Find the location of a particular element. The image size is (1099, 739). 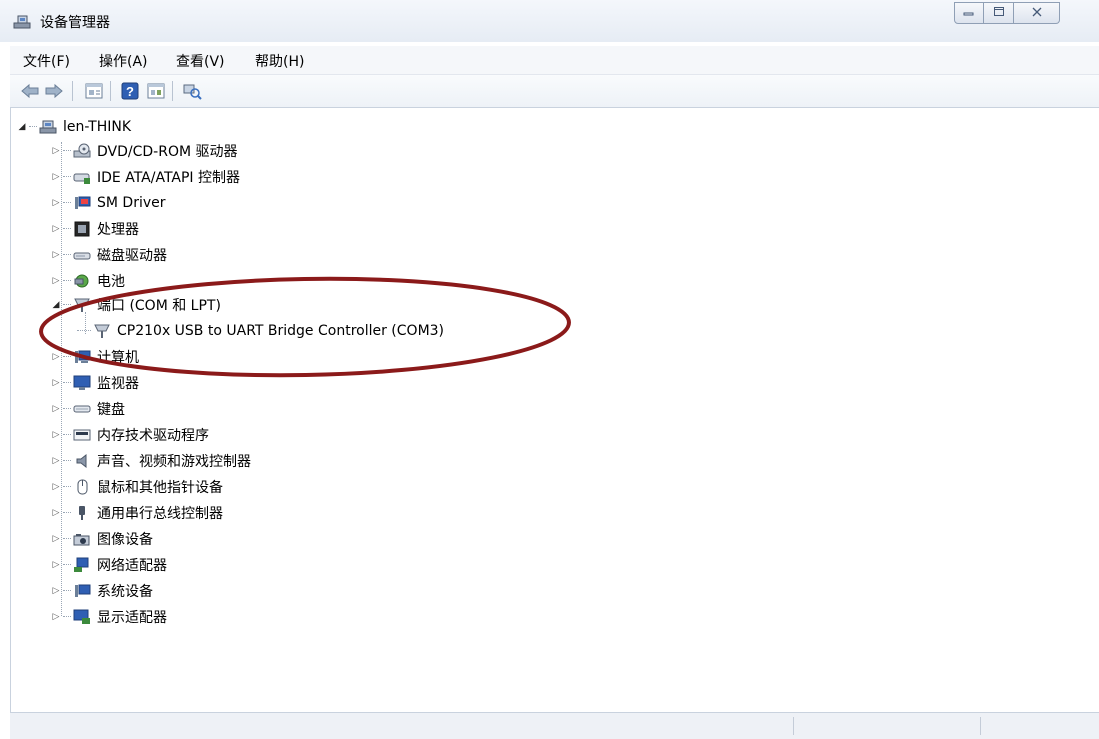

tree-item-label: 磁盘驱动器 is located at coordinates (132, 256).